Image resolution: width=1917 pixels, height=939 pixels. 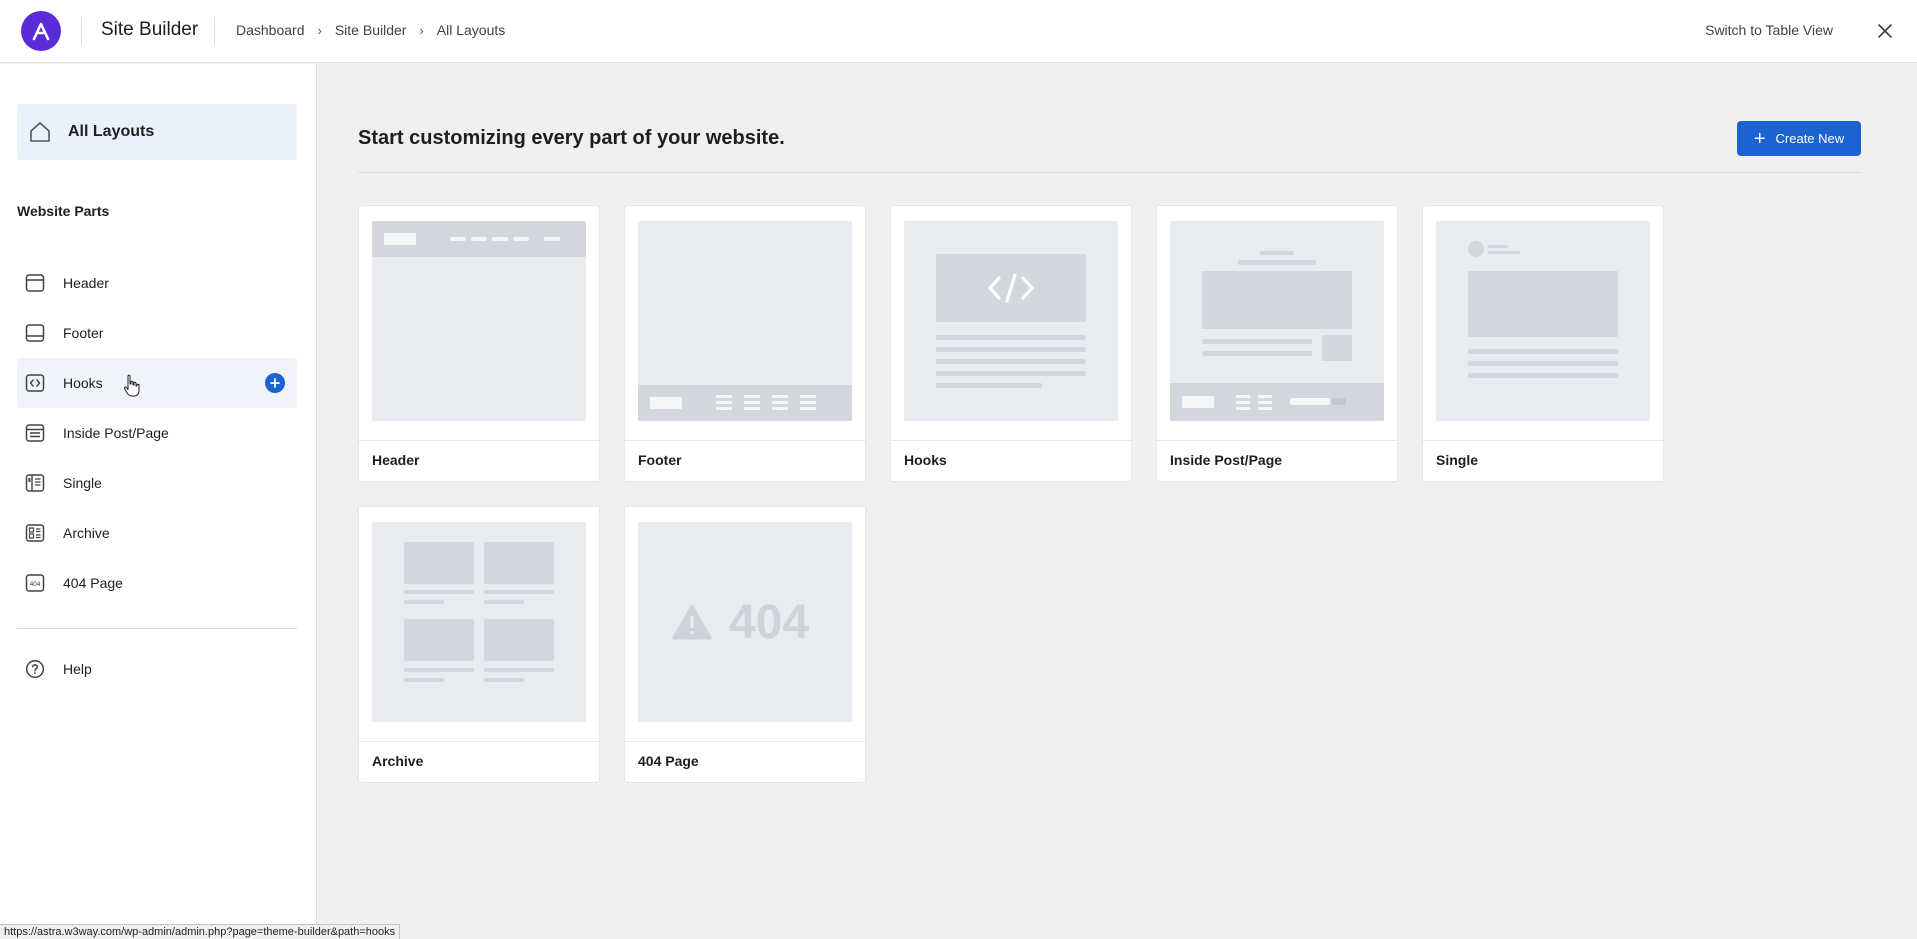 What do you see at coordinates (1011, 461) in the screenshot?
I see `card-footer: Hooks` at bounding box center [1011, 461].